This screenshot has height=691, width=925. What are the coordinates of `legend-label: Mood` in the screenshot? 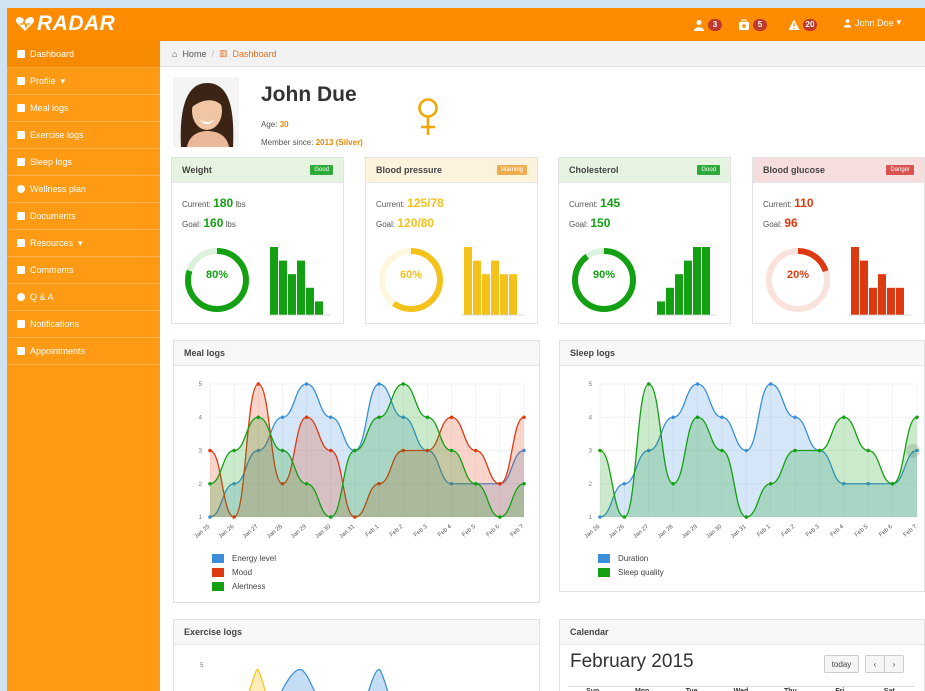 It's located at (242, 572).